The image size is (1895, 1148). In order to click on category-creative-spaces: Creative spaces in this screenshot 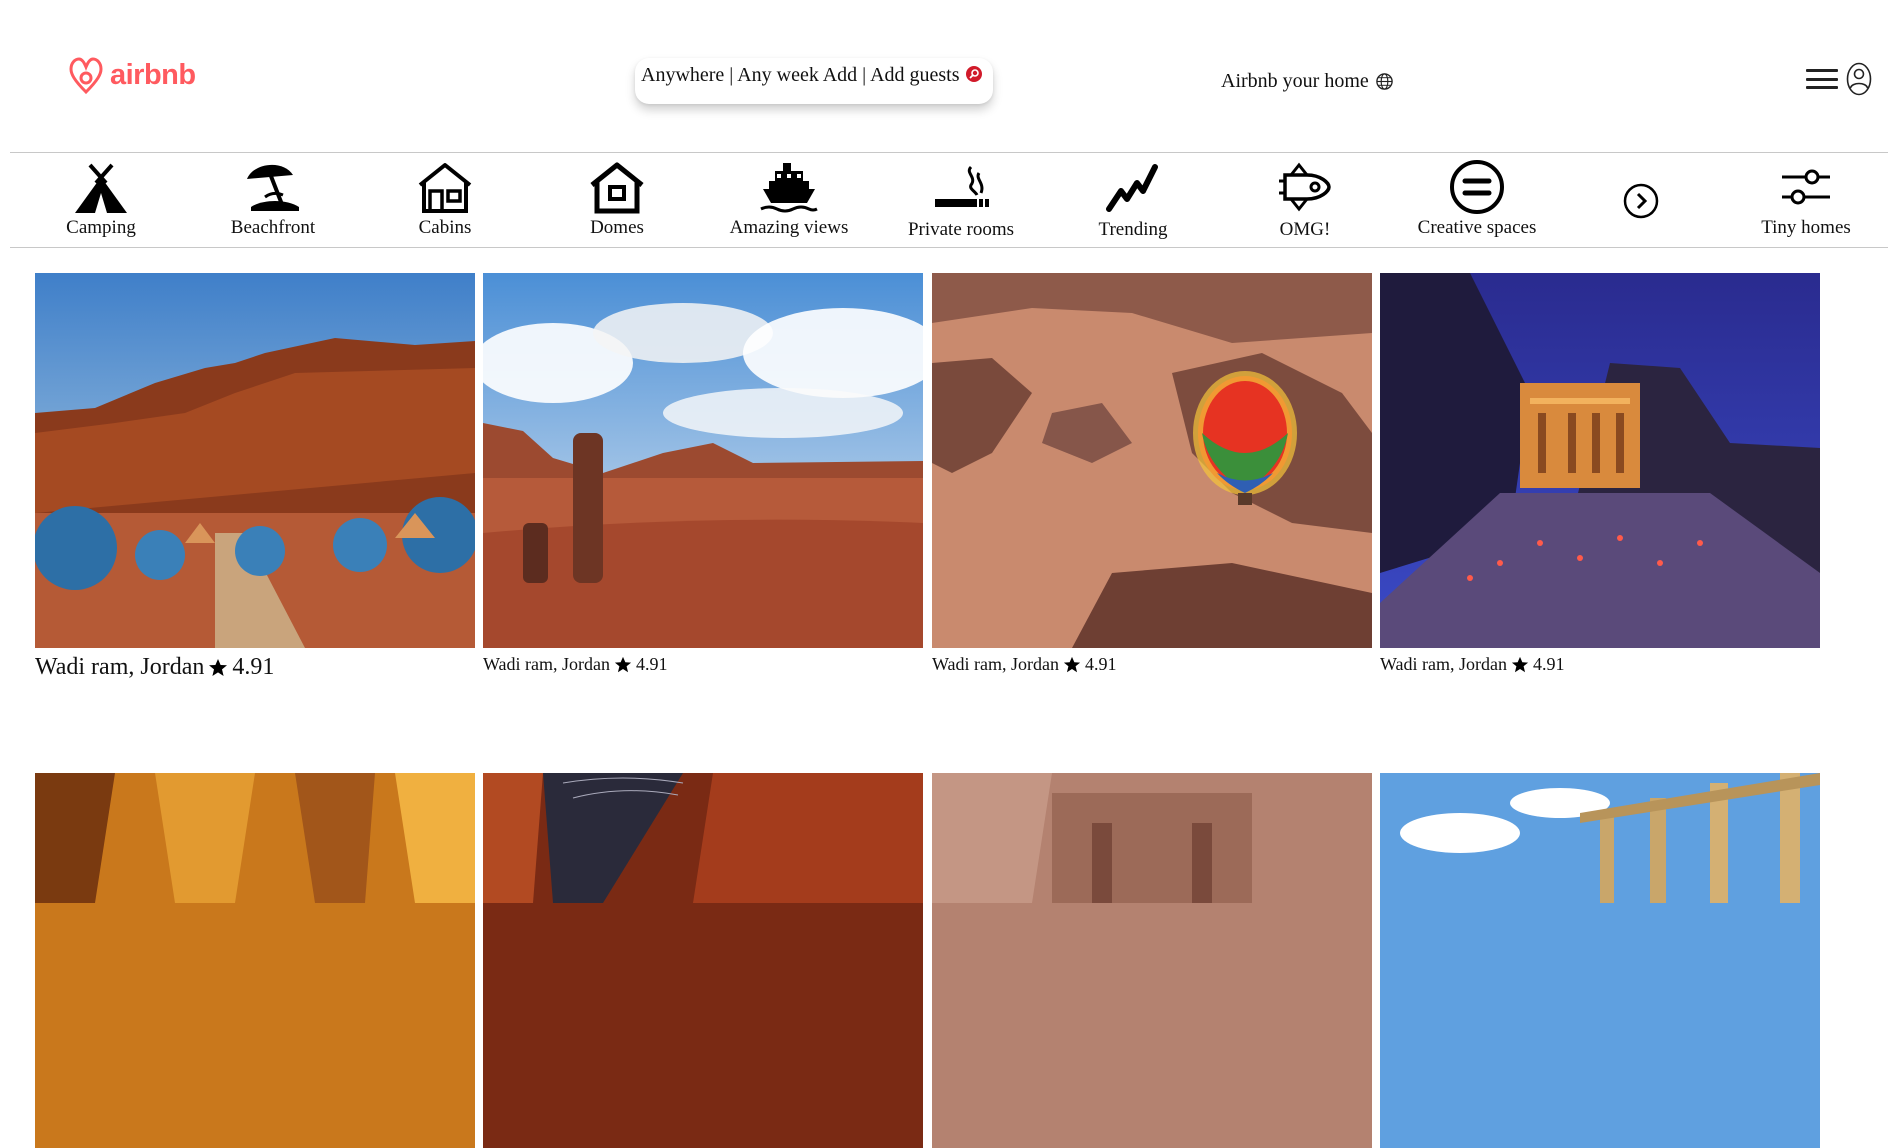, I will do `click(1477, 200)`.